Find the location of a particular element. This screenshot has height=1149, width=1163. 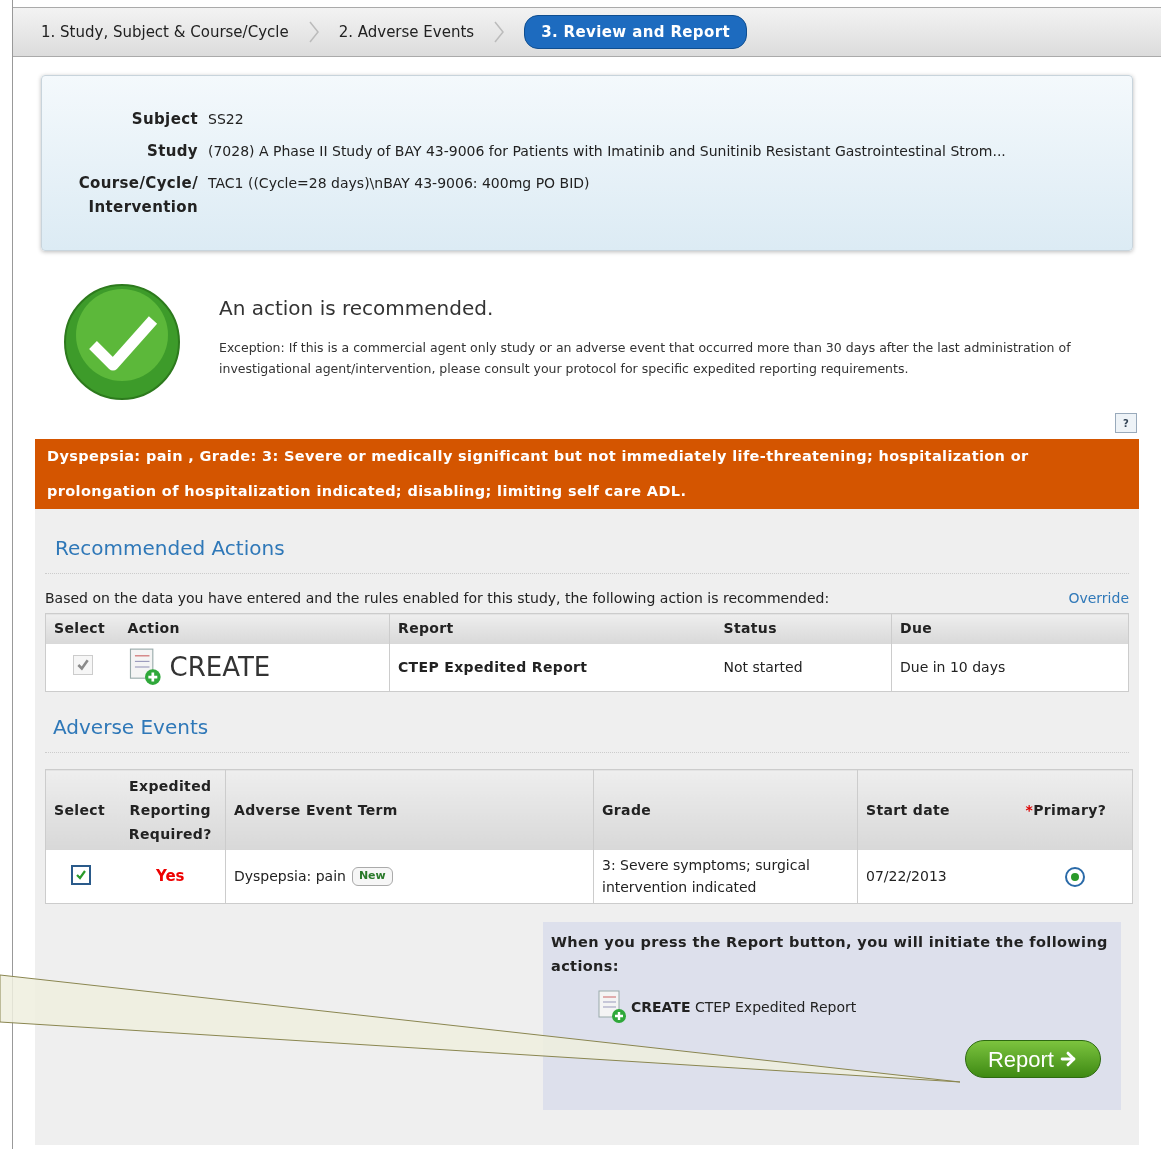

column-header: Grade is located at coordinates (725, 809).